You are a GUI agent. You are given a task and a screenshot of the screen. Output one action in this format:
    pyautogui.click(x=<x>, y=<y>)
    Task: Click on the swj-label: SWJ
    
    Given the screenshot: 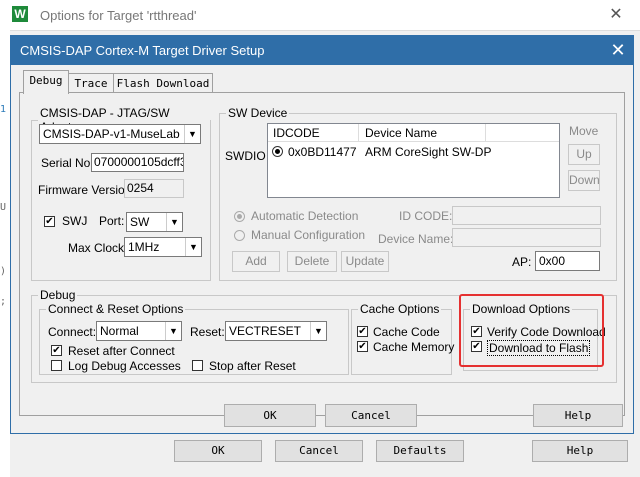 What is the action you would take?
    pyautogui.click(x=75, y=221)
    